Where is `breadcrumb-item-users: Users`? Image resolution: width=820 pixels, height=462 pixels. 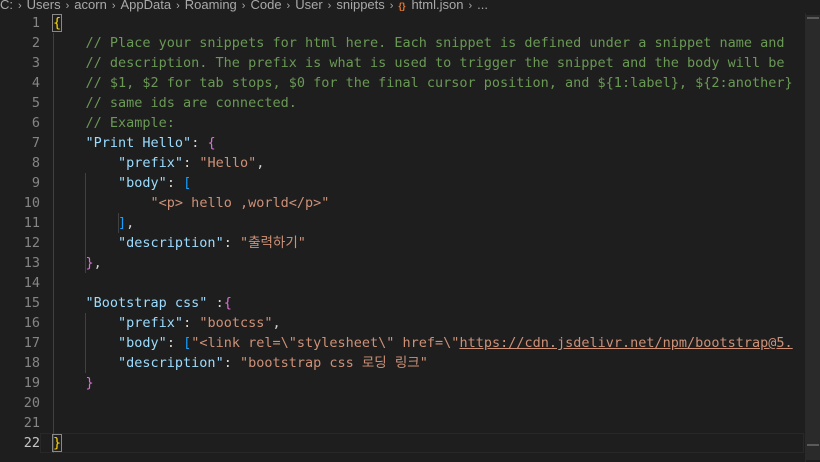
breadcrumb-item-users: Users is located at coordinates (44, 5).